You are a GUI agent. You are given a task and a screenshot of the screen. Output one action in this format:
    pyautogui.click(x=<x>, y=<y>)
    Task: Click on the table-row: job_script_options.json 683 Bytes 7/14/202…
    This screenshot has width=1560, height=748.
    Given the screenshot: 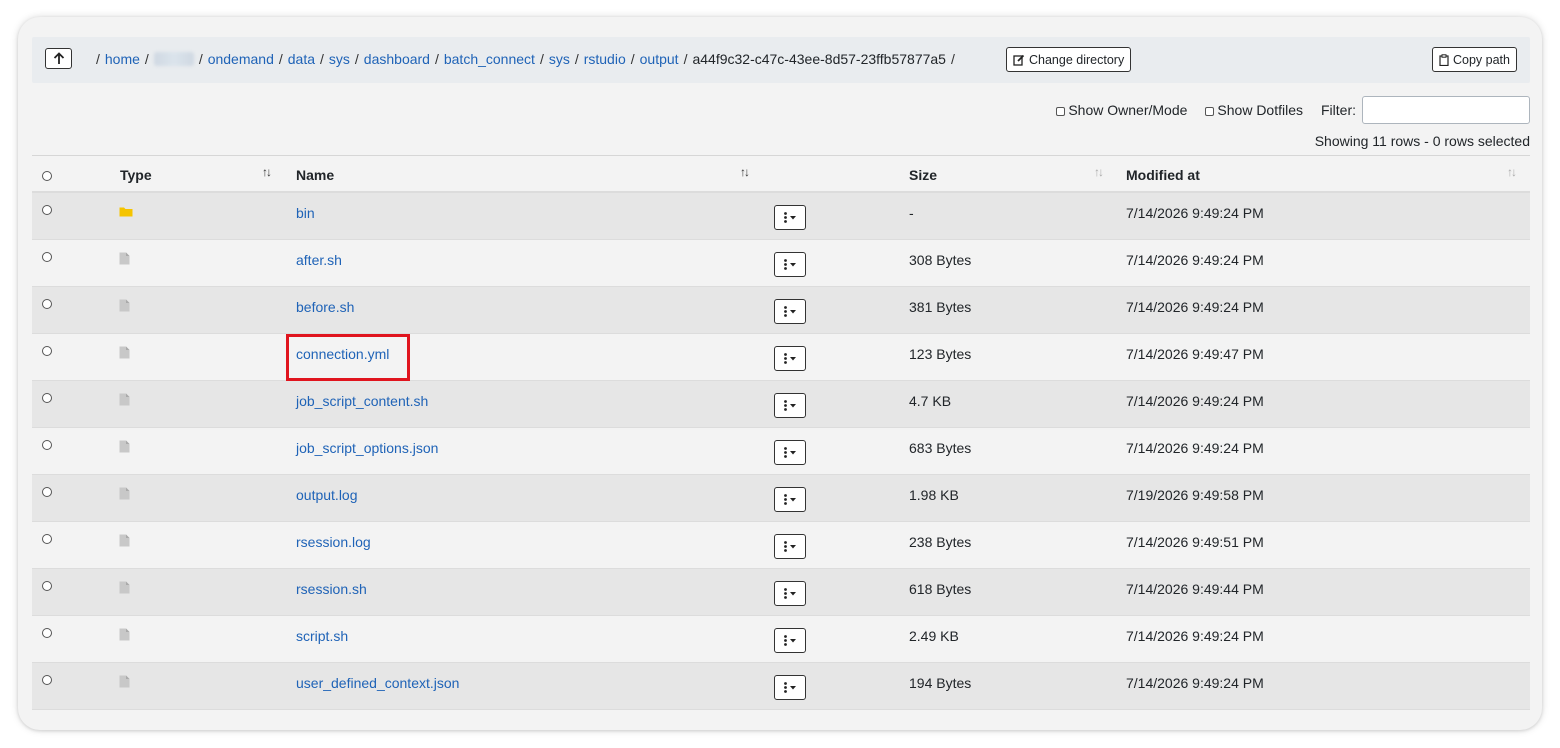 What is the action you would take?
    pyautogui.click(x=781, y=451)
    